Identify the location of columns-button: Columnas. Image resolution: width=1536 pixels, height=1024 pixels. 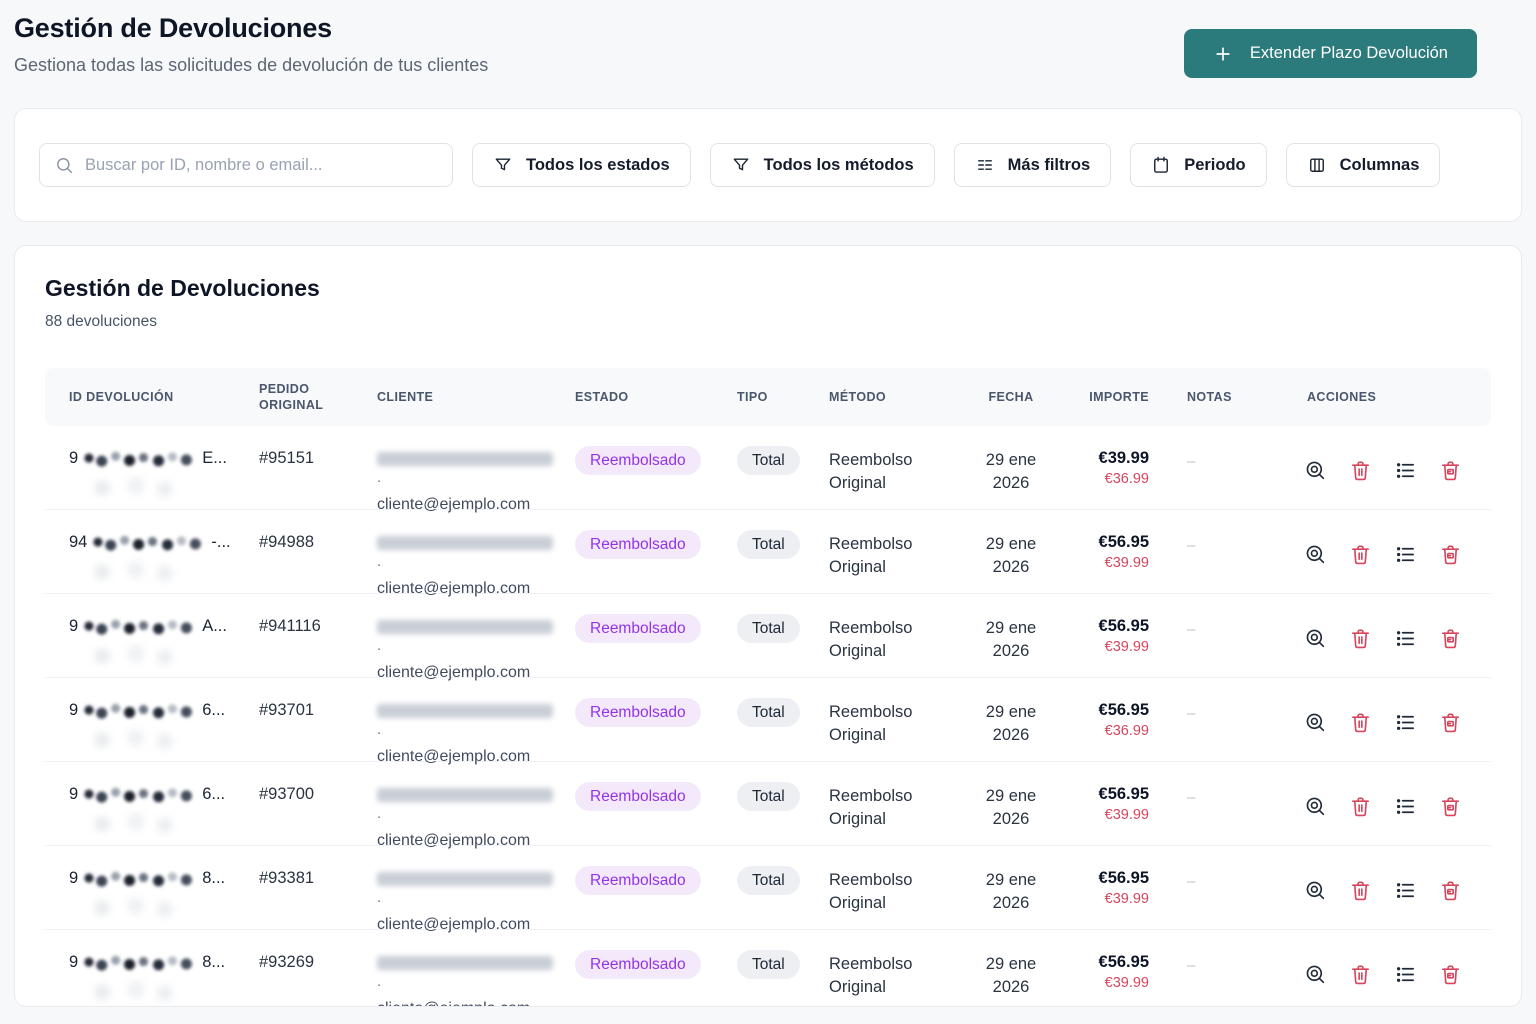
(1363, 165).